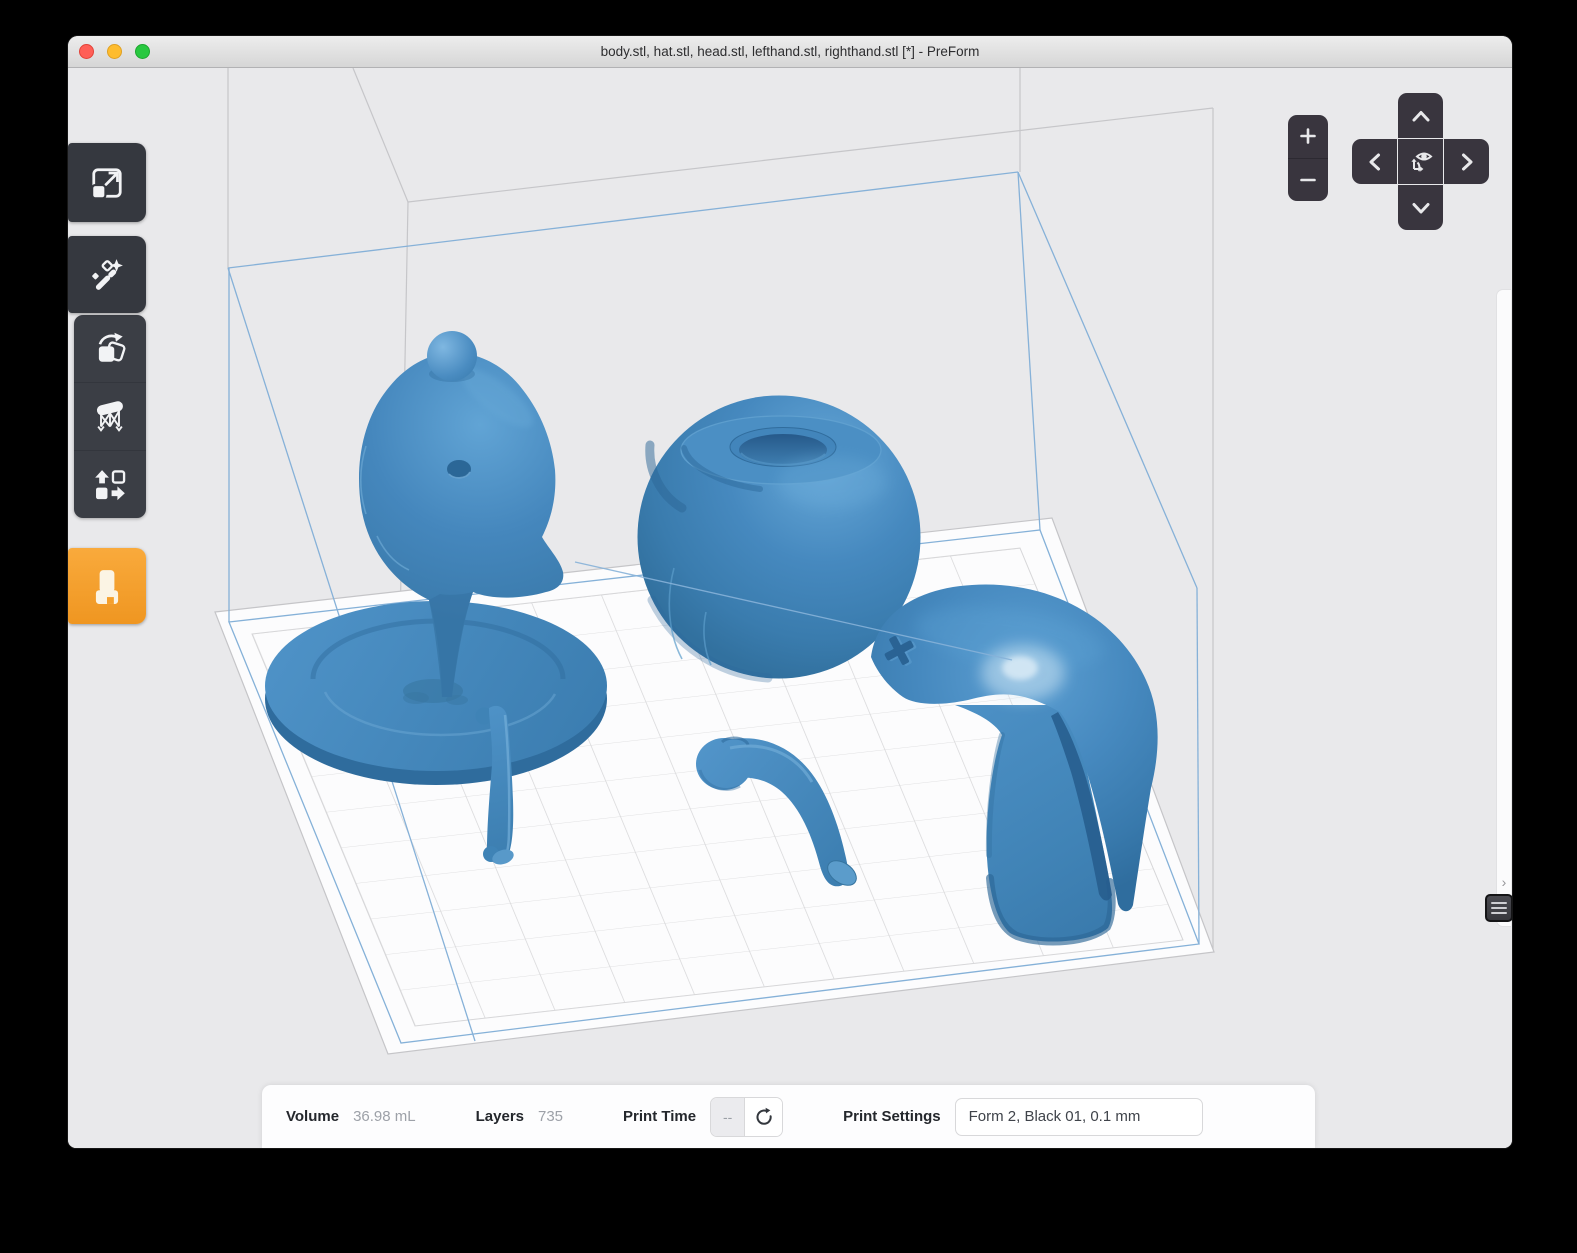  I want to click on scale-icon, so click(107, 183).